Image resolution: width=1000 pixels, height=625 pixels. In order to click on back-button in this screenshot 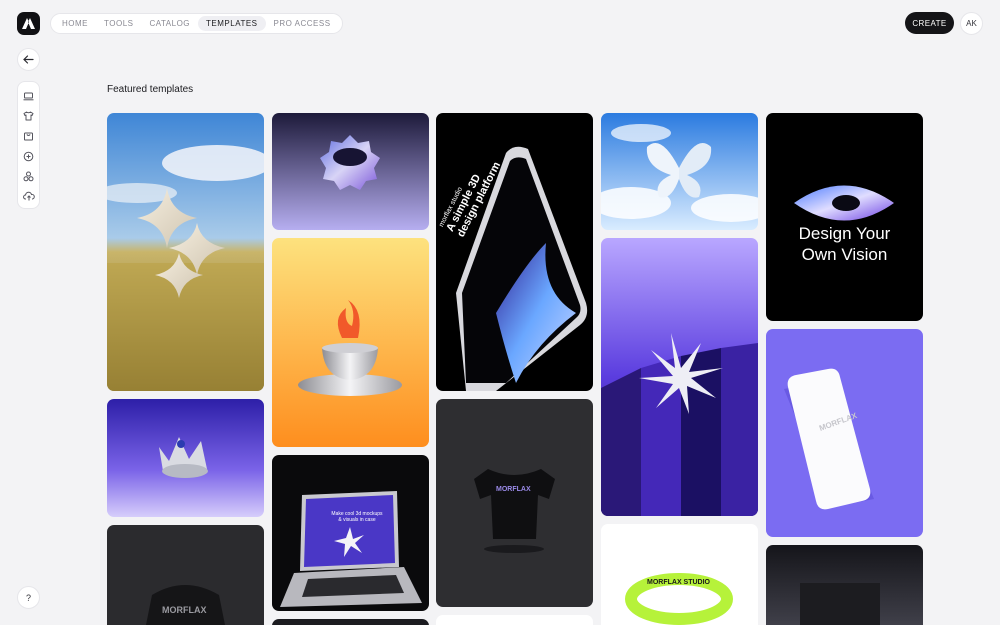, I will do `click(28, 59)`.